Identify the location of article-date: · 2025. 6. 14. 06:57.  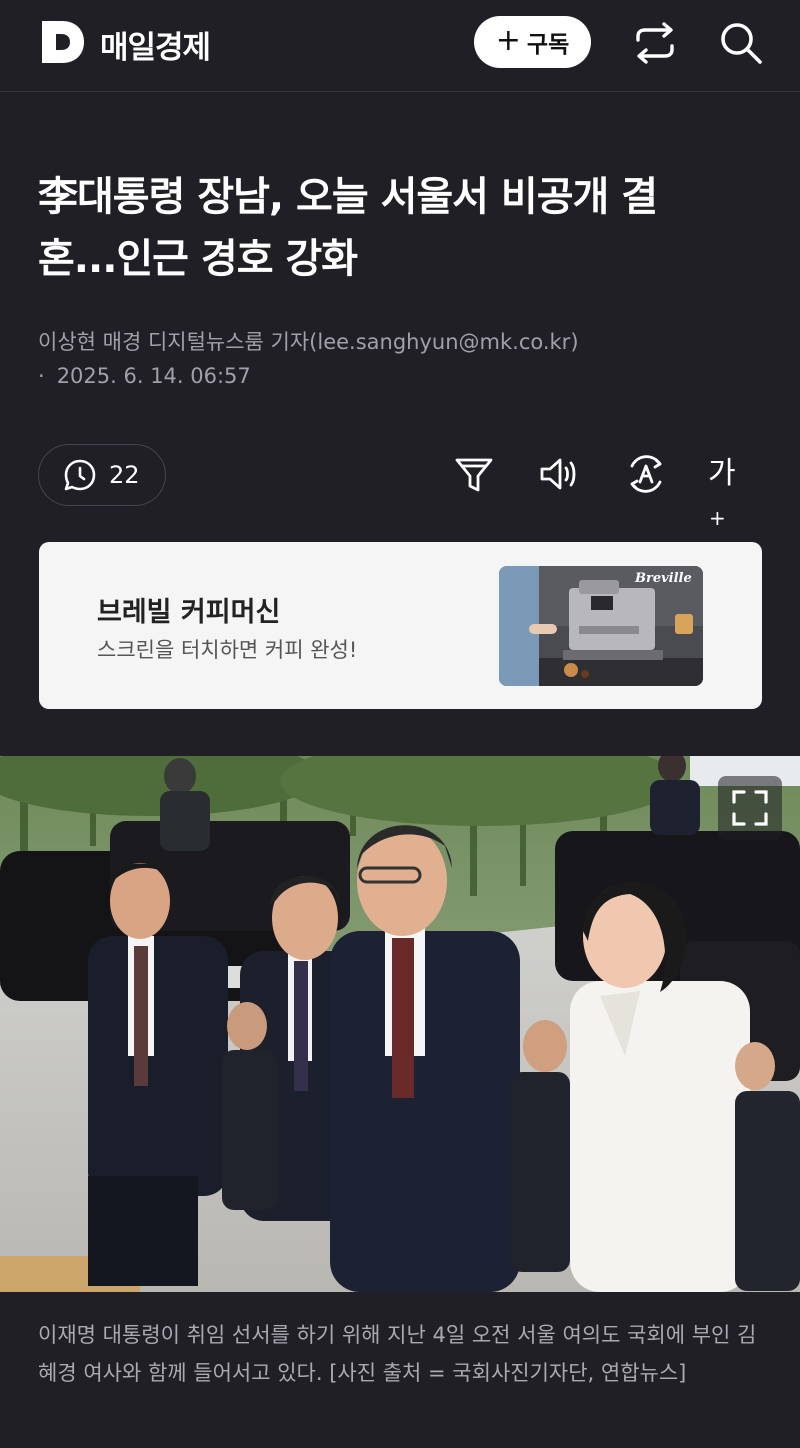
(144, 376).